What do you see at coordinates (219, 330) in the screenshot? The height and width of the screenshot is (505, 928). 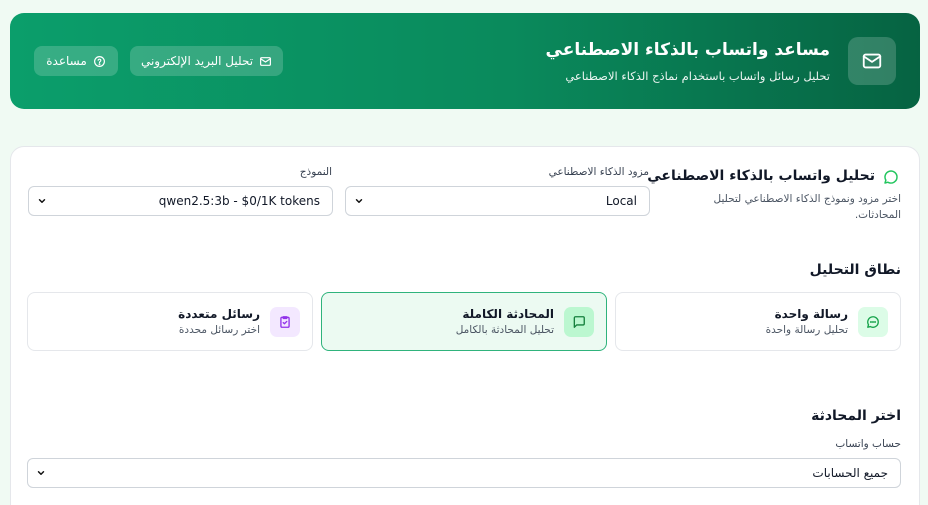 I see `scope-option-subtitle: اختر رسائل محددة` at bounding box center [219, 330].